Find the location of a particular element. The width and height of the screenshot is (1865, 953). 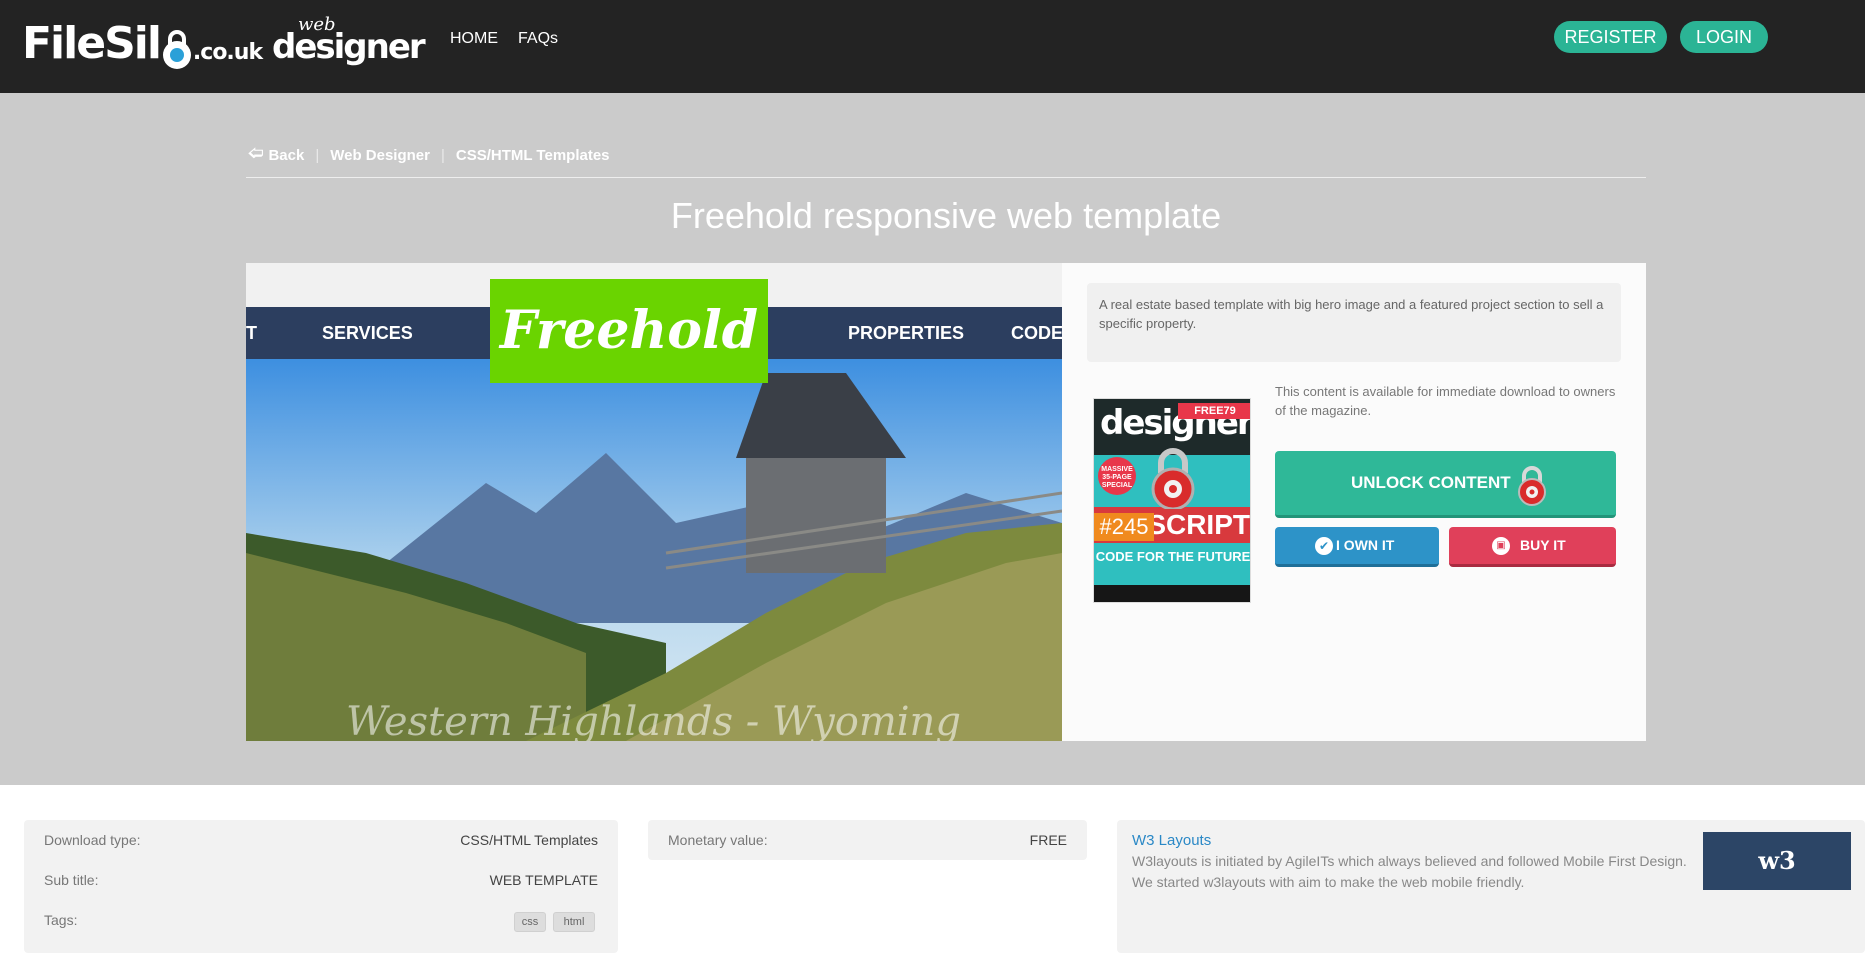

monetary-value: FREE is located at coordinates (1048, 840).